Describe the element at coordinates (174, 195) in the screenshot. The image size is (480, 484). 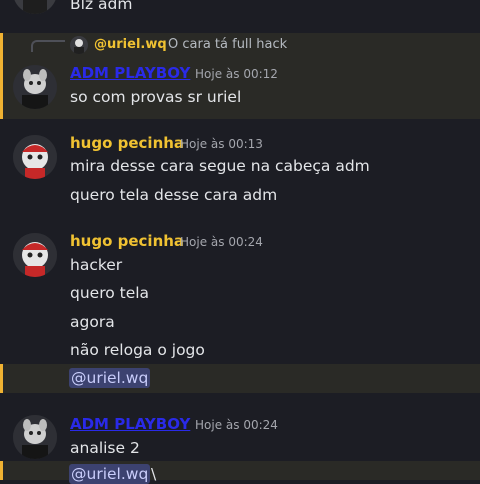
I see `message-text: quero tela desse cara adm` at that location.